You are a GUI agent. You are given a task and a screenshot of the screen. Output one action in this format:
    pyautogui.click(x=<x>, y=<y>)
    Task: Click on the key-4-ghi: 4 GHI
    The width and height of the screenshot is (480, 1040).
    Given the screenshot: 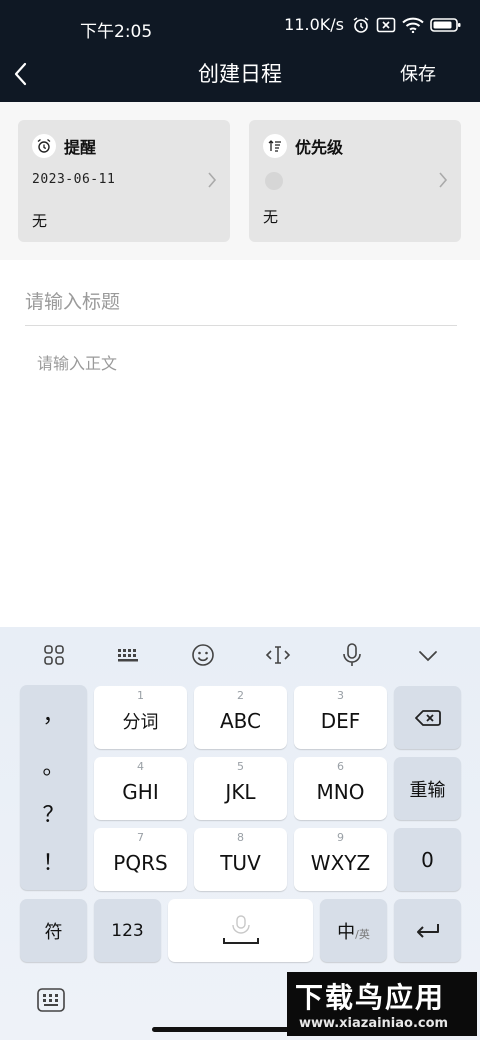 What is the action you would take?
    pyautogui.click(x=140, y=788)
    